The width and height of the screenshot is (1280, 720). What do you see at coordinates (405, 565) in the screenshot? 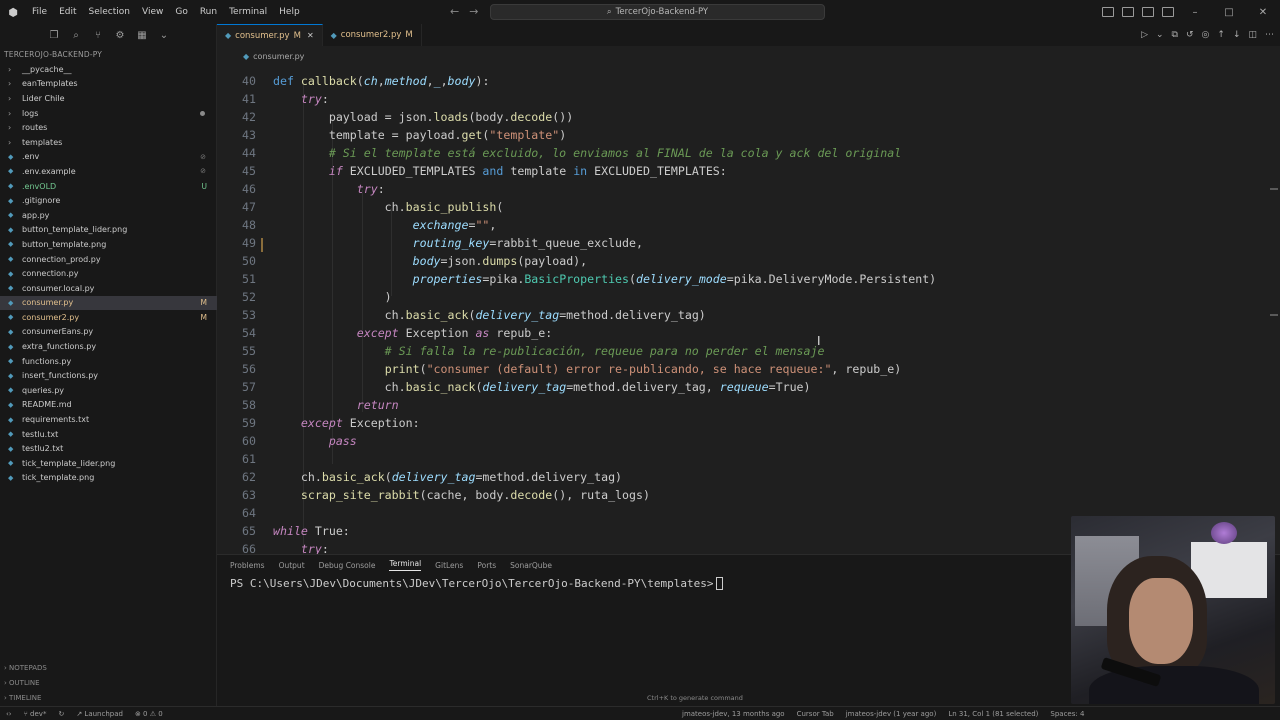
I see `panel-tab-terminal: Terminal` at bounding box center [405, 565].